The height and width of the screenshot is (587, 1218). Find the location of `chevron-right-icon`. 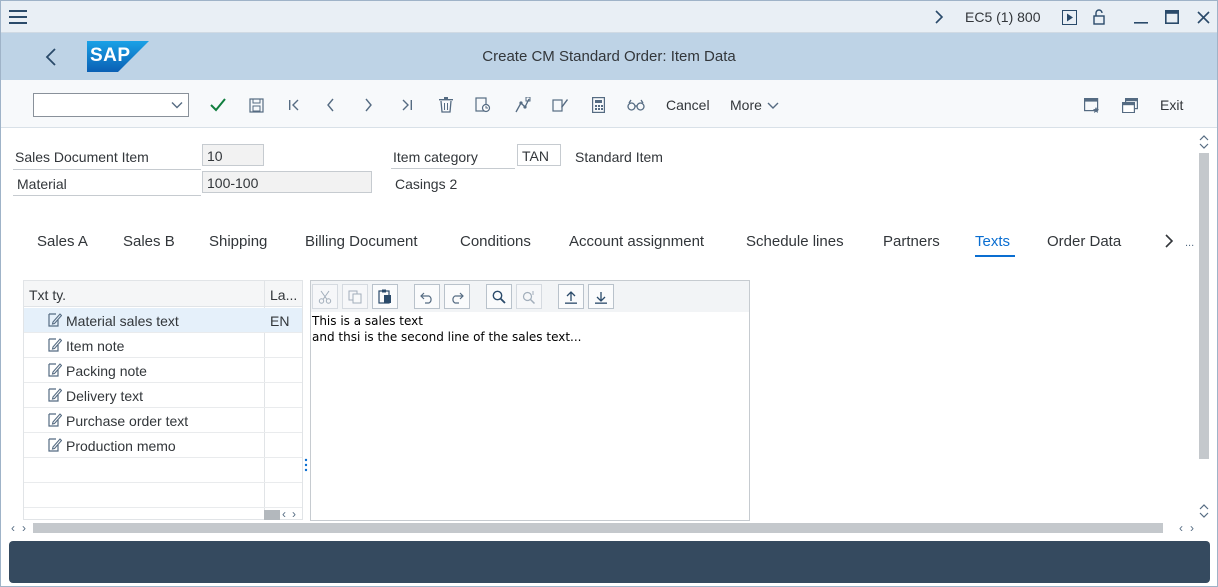

chevron-right-icon is located at coordinates (939, 17).